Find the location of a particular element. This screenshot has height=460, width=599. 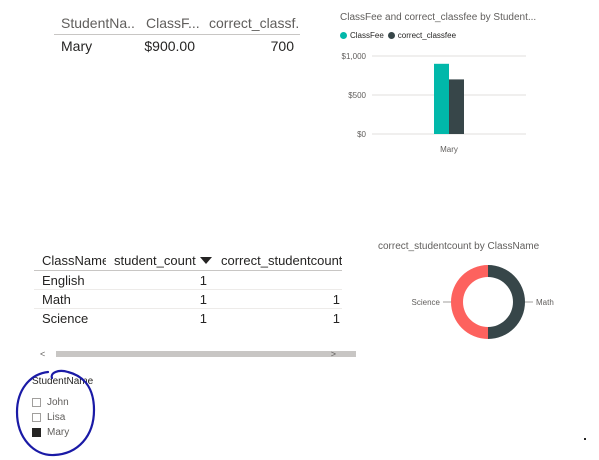

horizontal-scrollbar: < > is located at coordinates (196, 354).